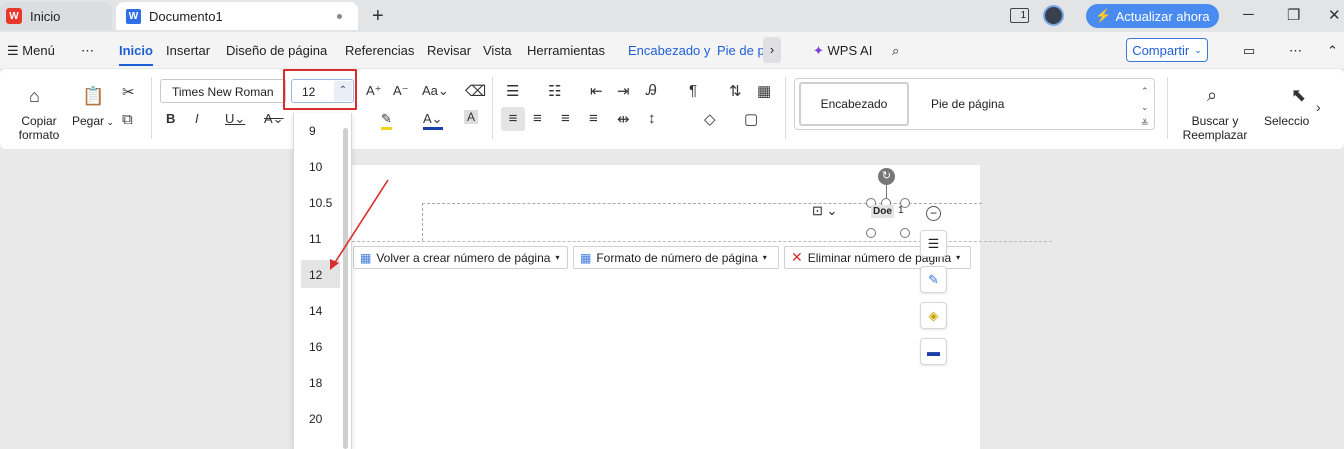 This screenshot has height=449, width=1344. I want to click on update-now-button: ⚡ Actualizar ahora, so click(1152, 16).